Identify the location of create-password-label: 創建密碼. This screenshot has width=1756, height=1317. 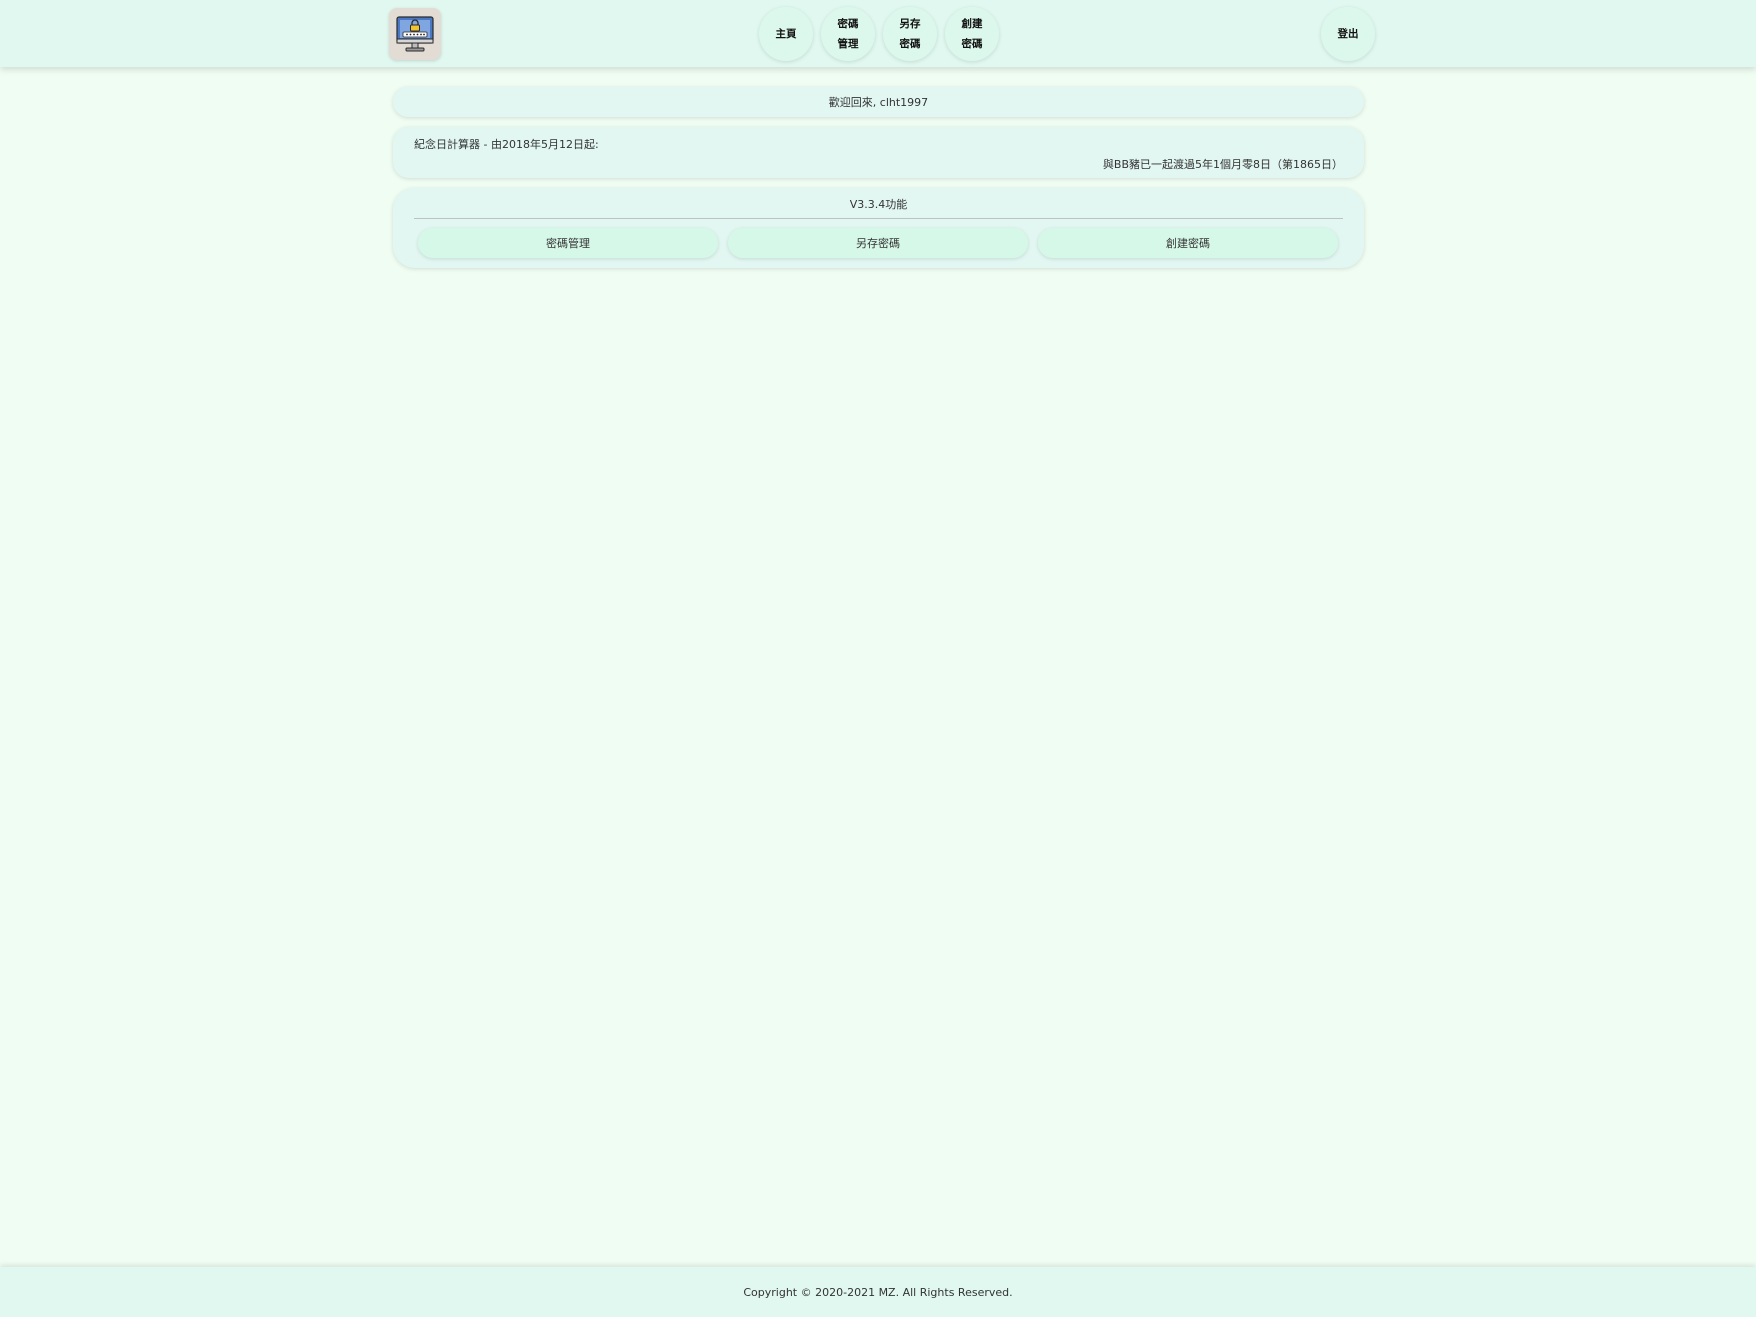
(1188, 243).